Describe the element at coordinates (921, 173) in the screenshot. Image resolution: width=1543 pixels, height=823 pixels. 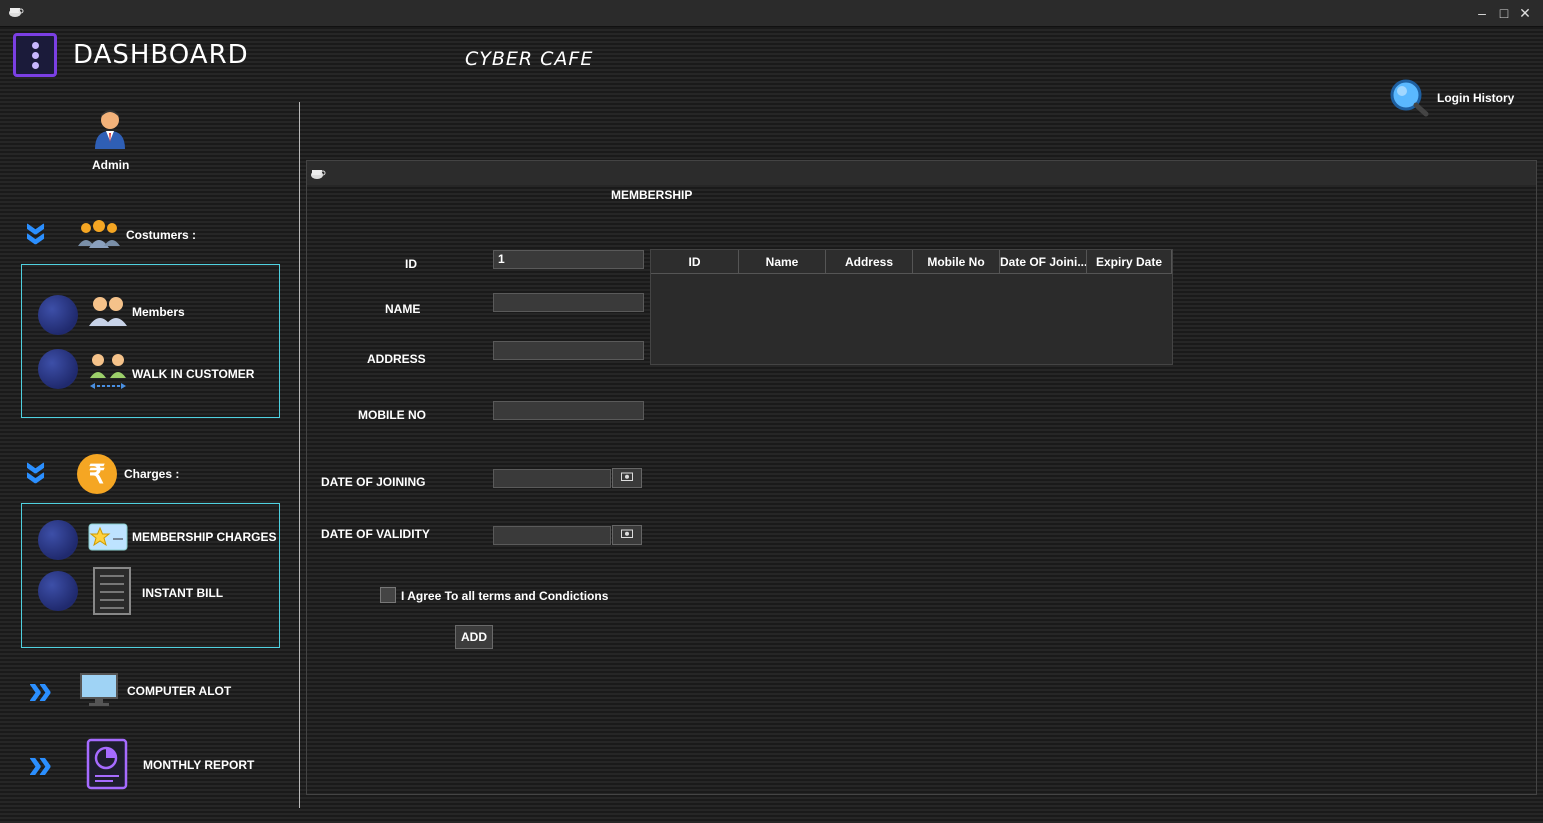
I see `panel-titlebar` at that location.